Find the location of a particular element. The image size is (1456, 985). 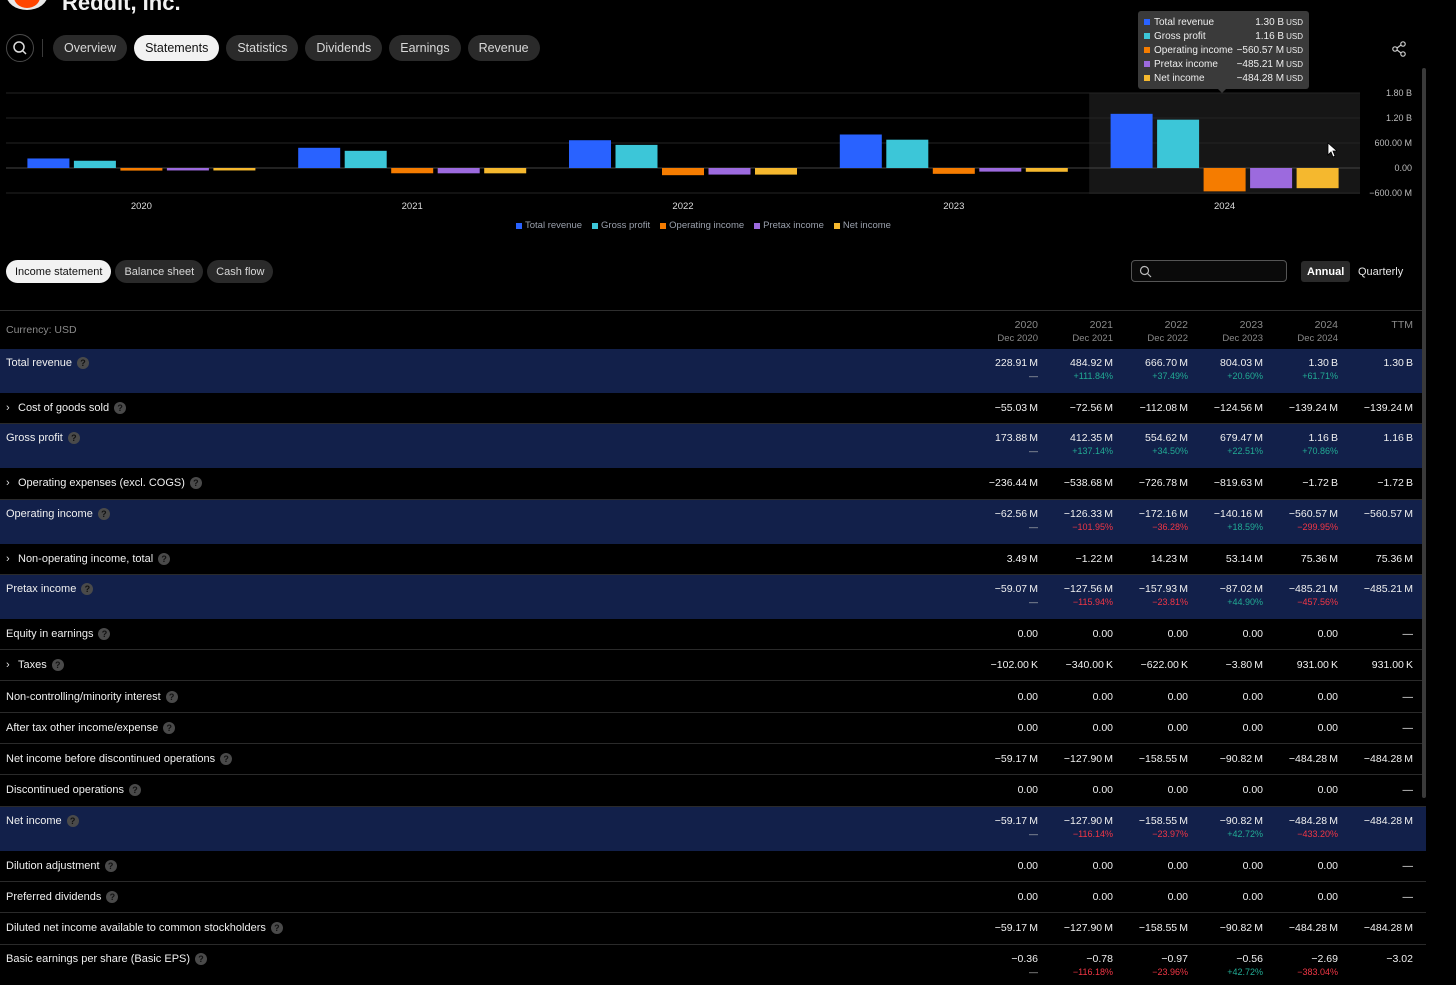

table-cell: −139.24 M is located at coordinates (1378, 408).